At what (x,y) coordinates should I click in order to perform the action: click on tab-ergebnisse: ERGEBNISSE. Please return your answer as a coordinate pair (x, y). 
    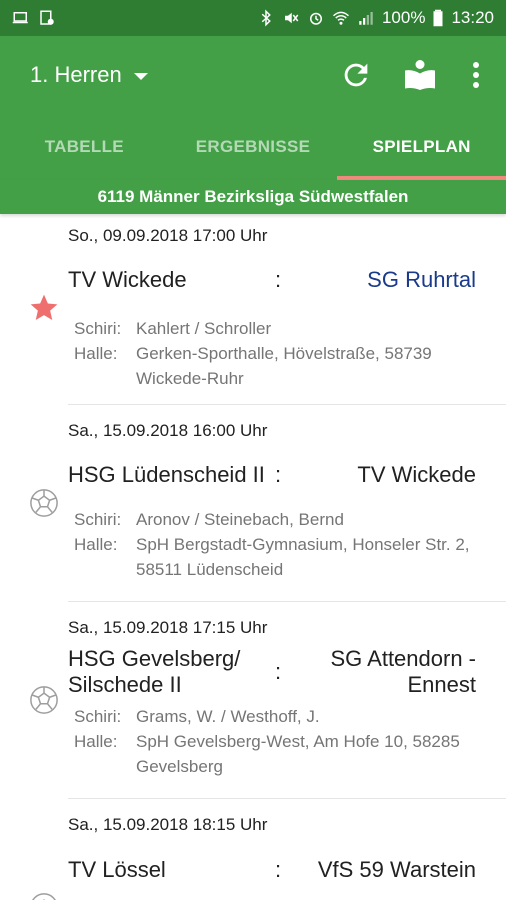
    Looking at the image, I should click on (253, 147).